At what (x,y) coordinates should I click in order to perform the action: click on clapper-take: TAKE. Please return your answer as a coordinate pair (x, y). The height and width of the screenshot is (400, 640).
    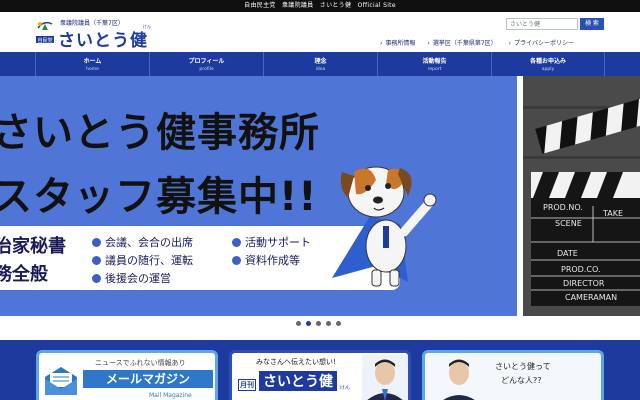
    Looking at the image, I should click on (612, 213).